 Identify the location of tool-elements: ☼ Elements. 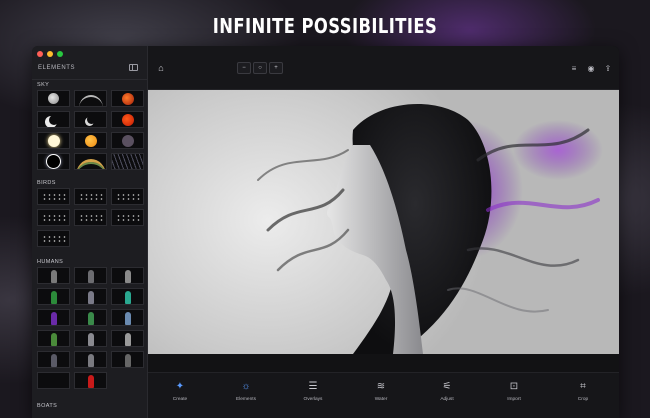
(246, 397).